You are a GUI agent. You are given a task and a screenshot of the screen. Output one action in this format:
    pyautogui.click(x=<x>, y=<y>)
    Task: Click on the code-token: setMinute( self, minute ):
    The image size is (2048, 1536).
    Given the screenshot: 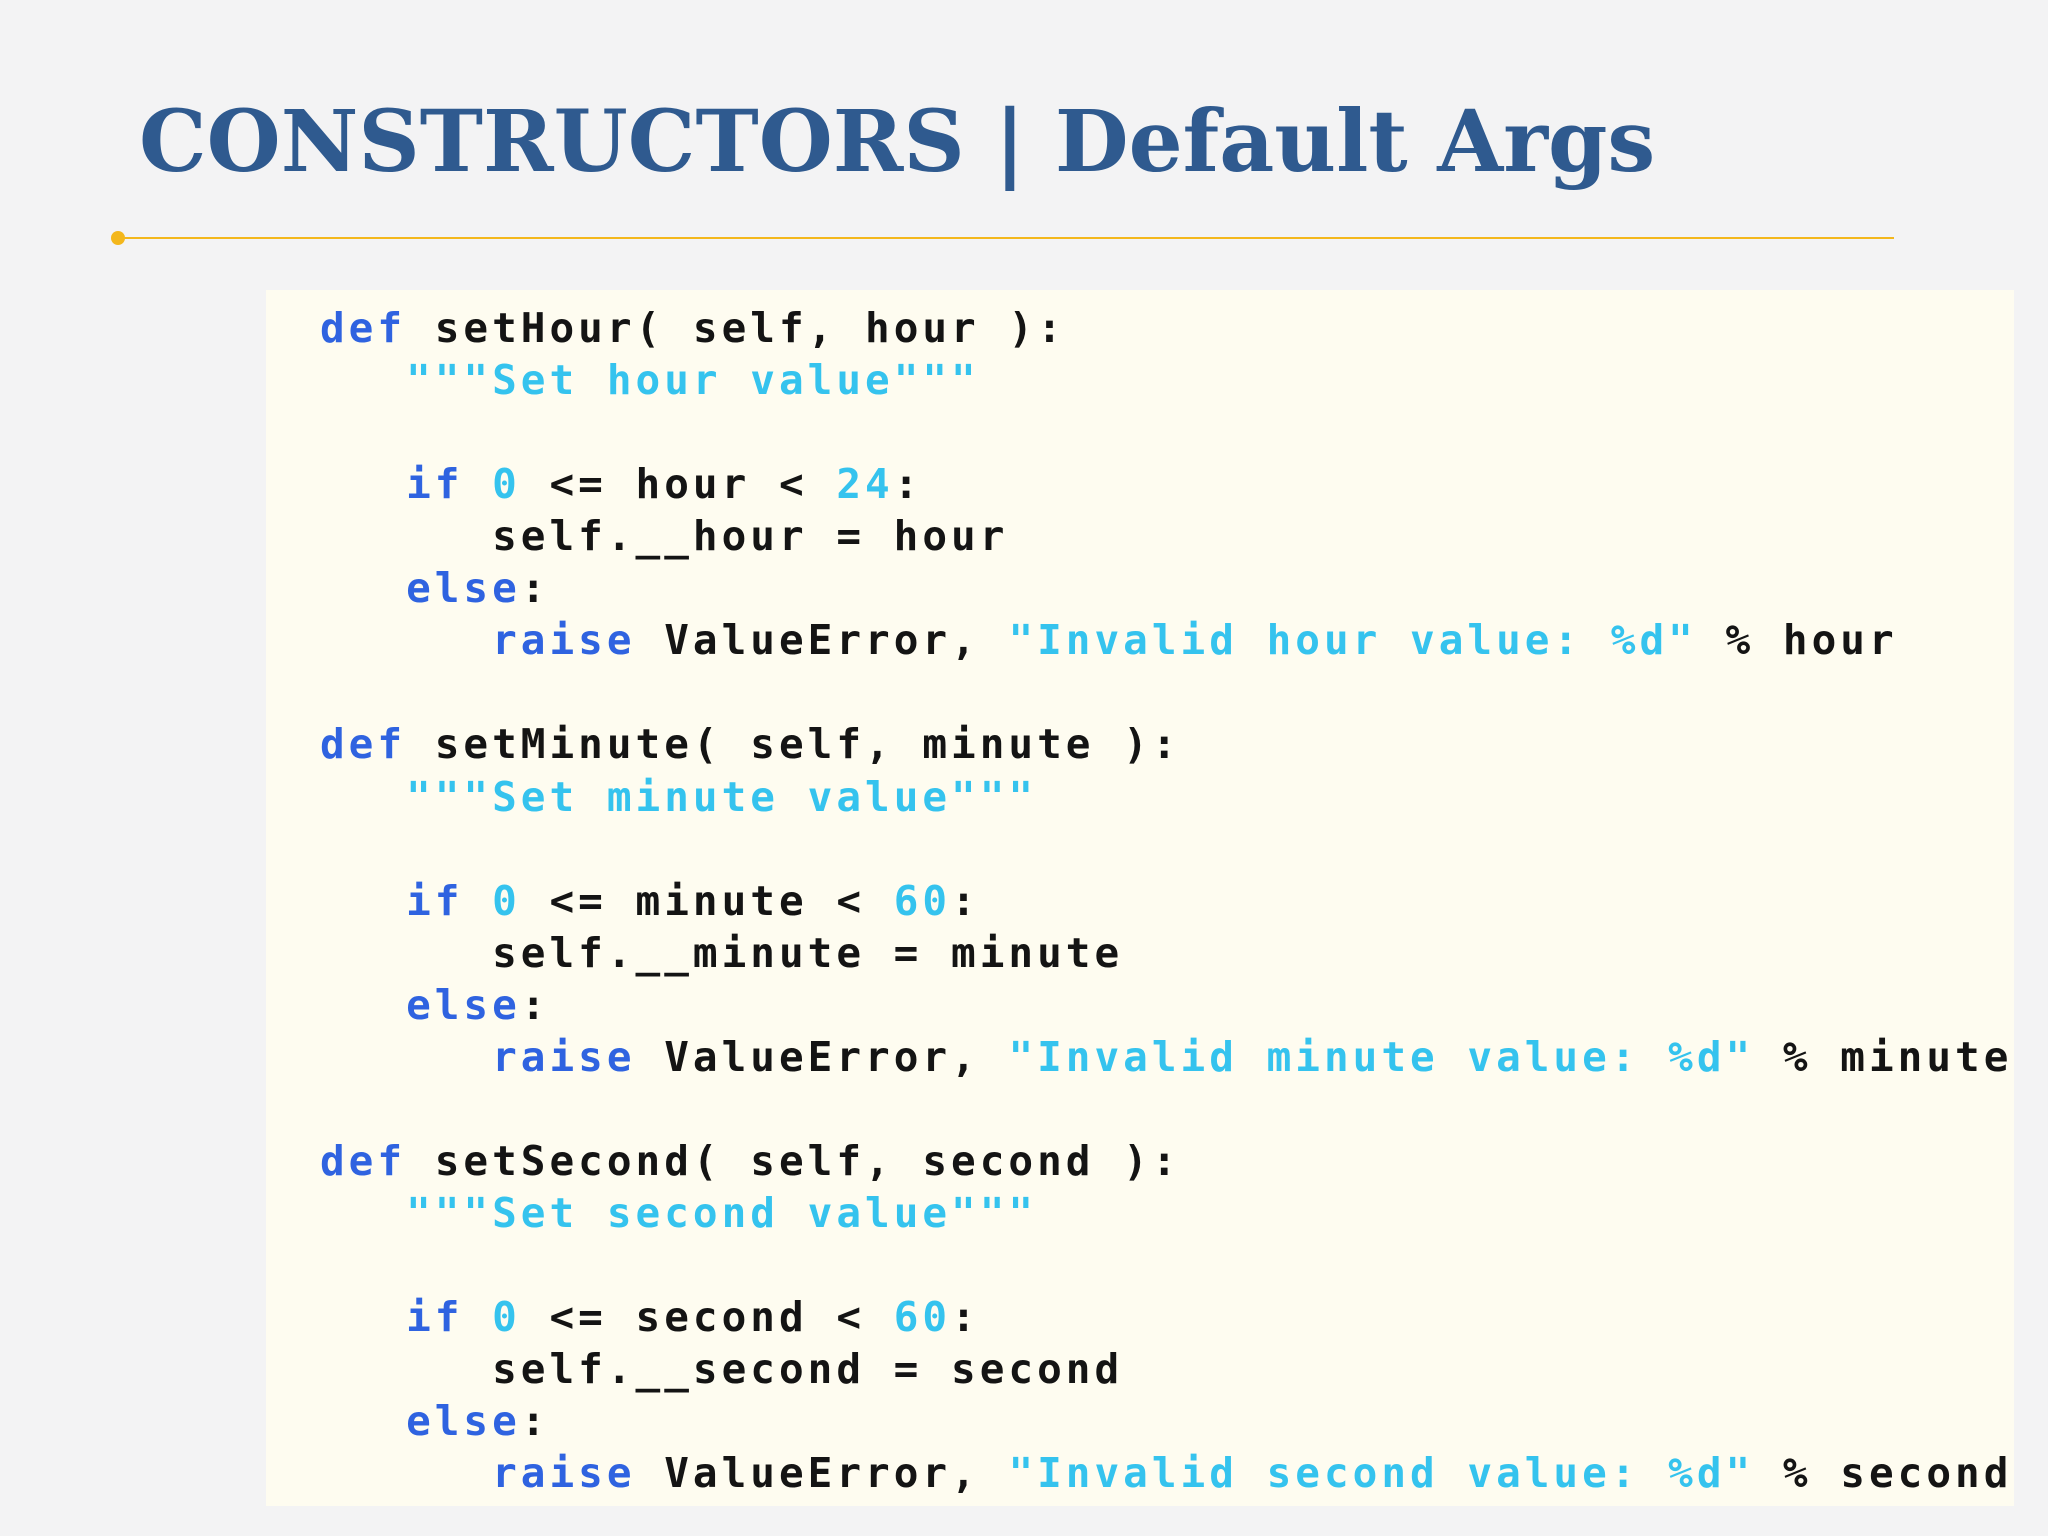 What is the action you would take?
    pyautogui.click(x=793, y=744)
    